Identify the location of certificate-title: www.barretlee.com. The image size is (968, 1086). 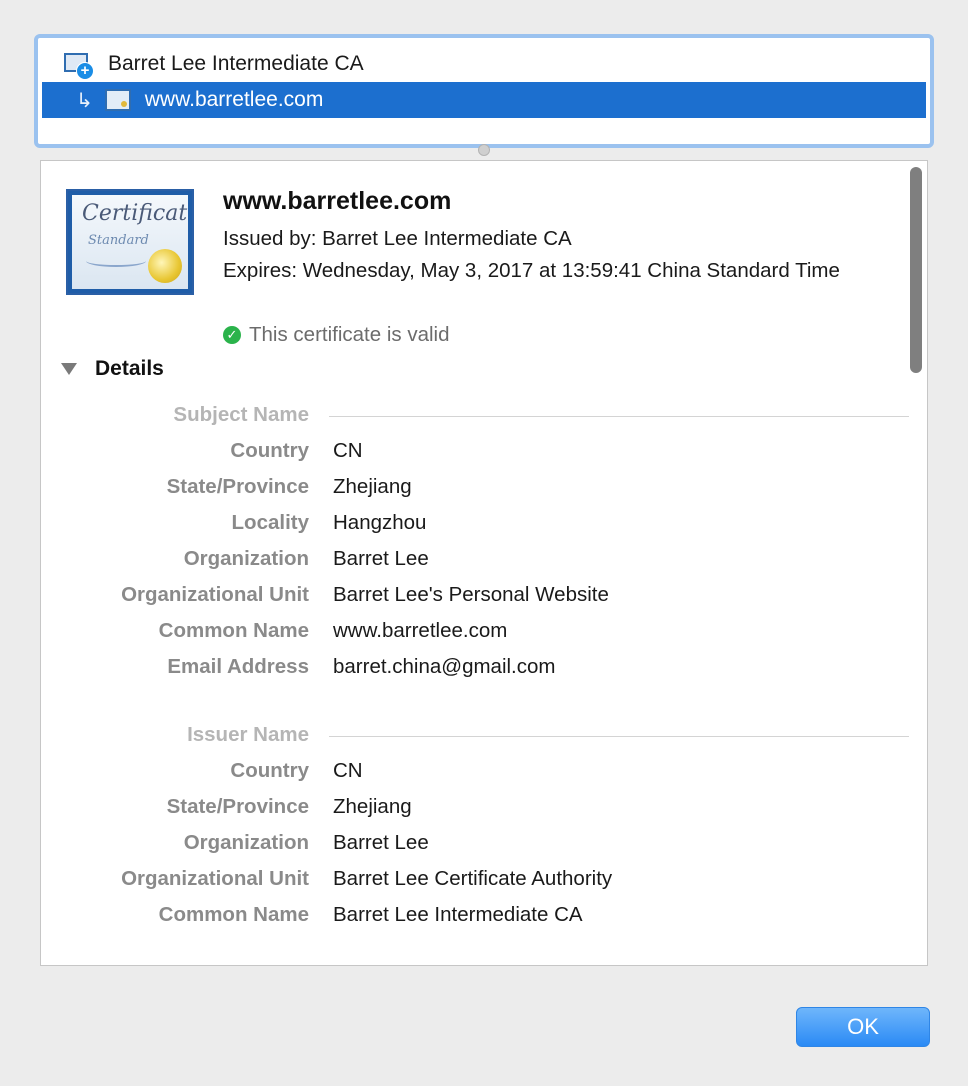
(337, 201).